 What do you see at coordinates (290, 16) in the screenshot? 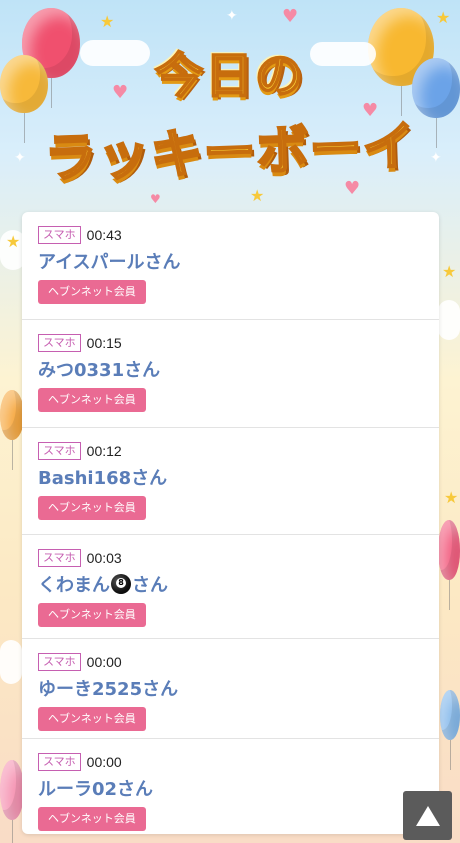
I see `heart-icon: ♥` at bounding box center [290, 16].